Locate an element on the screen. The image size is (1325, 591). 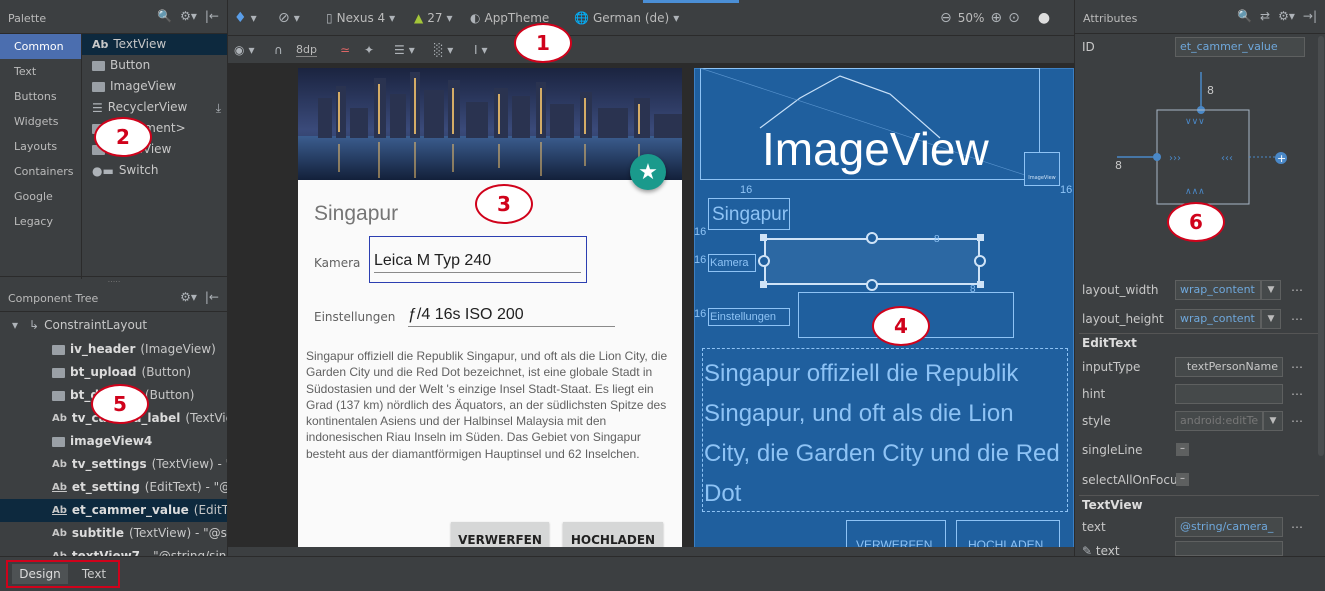
tree-root-label: ConstraintLayout is located at coordinates (96, 325).